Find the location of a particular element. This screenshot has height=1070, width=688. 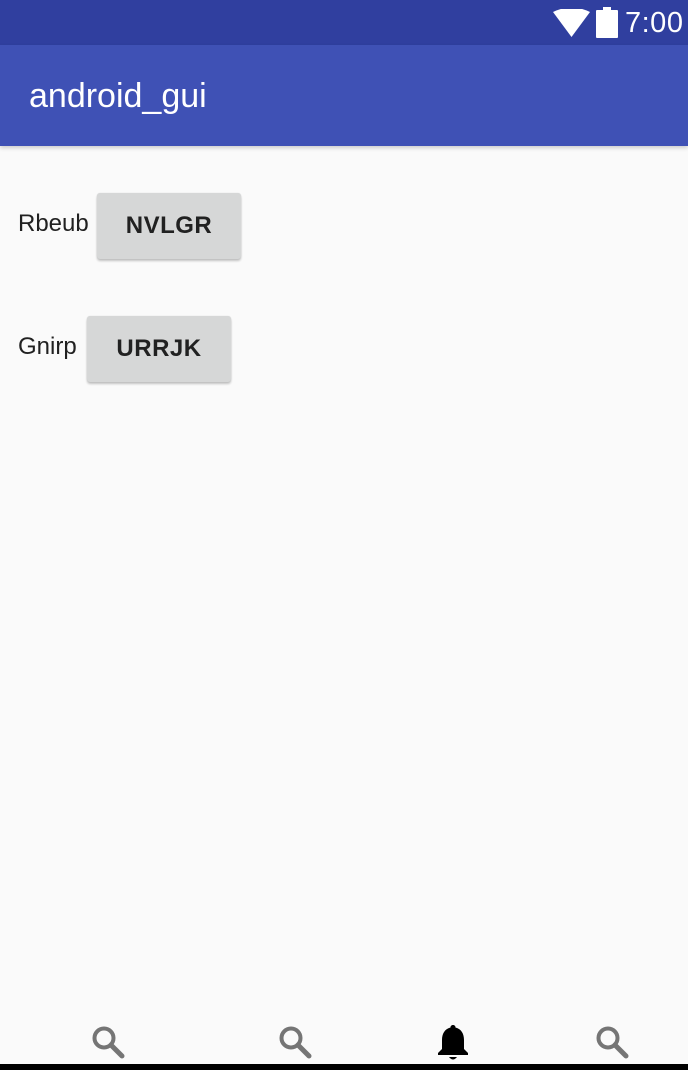

battery-icon is located at coordinates (607, 22).